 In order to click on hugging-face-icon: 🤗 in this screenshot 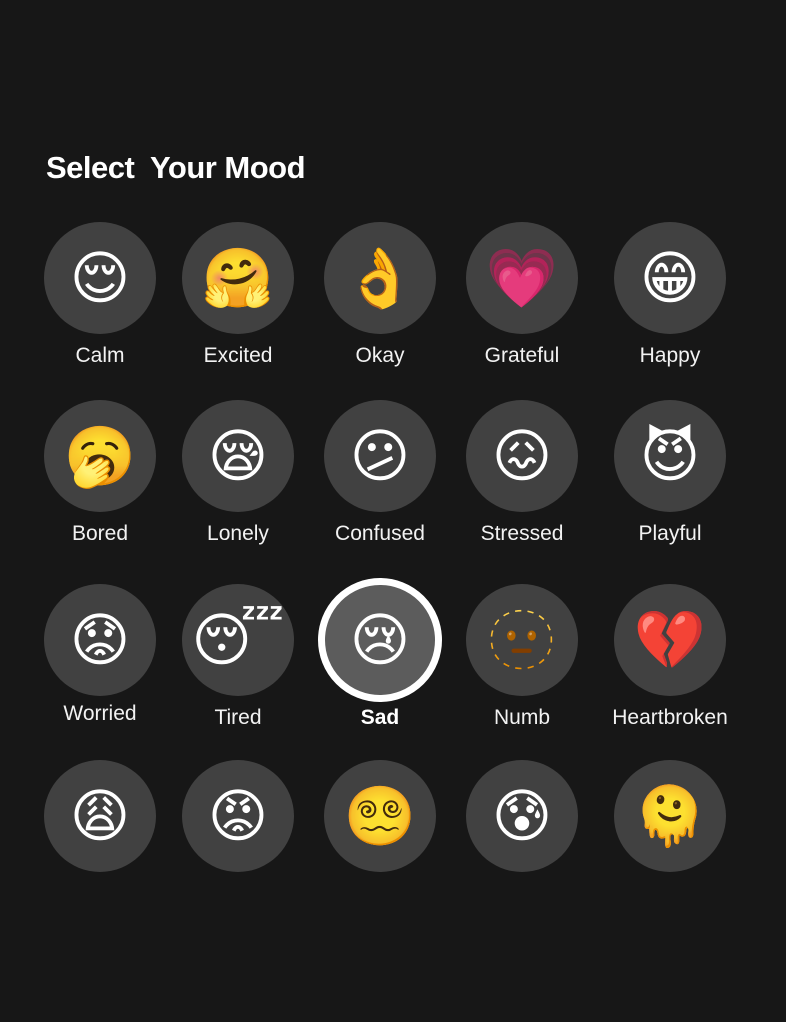, I will do `click(238, 278)`.